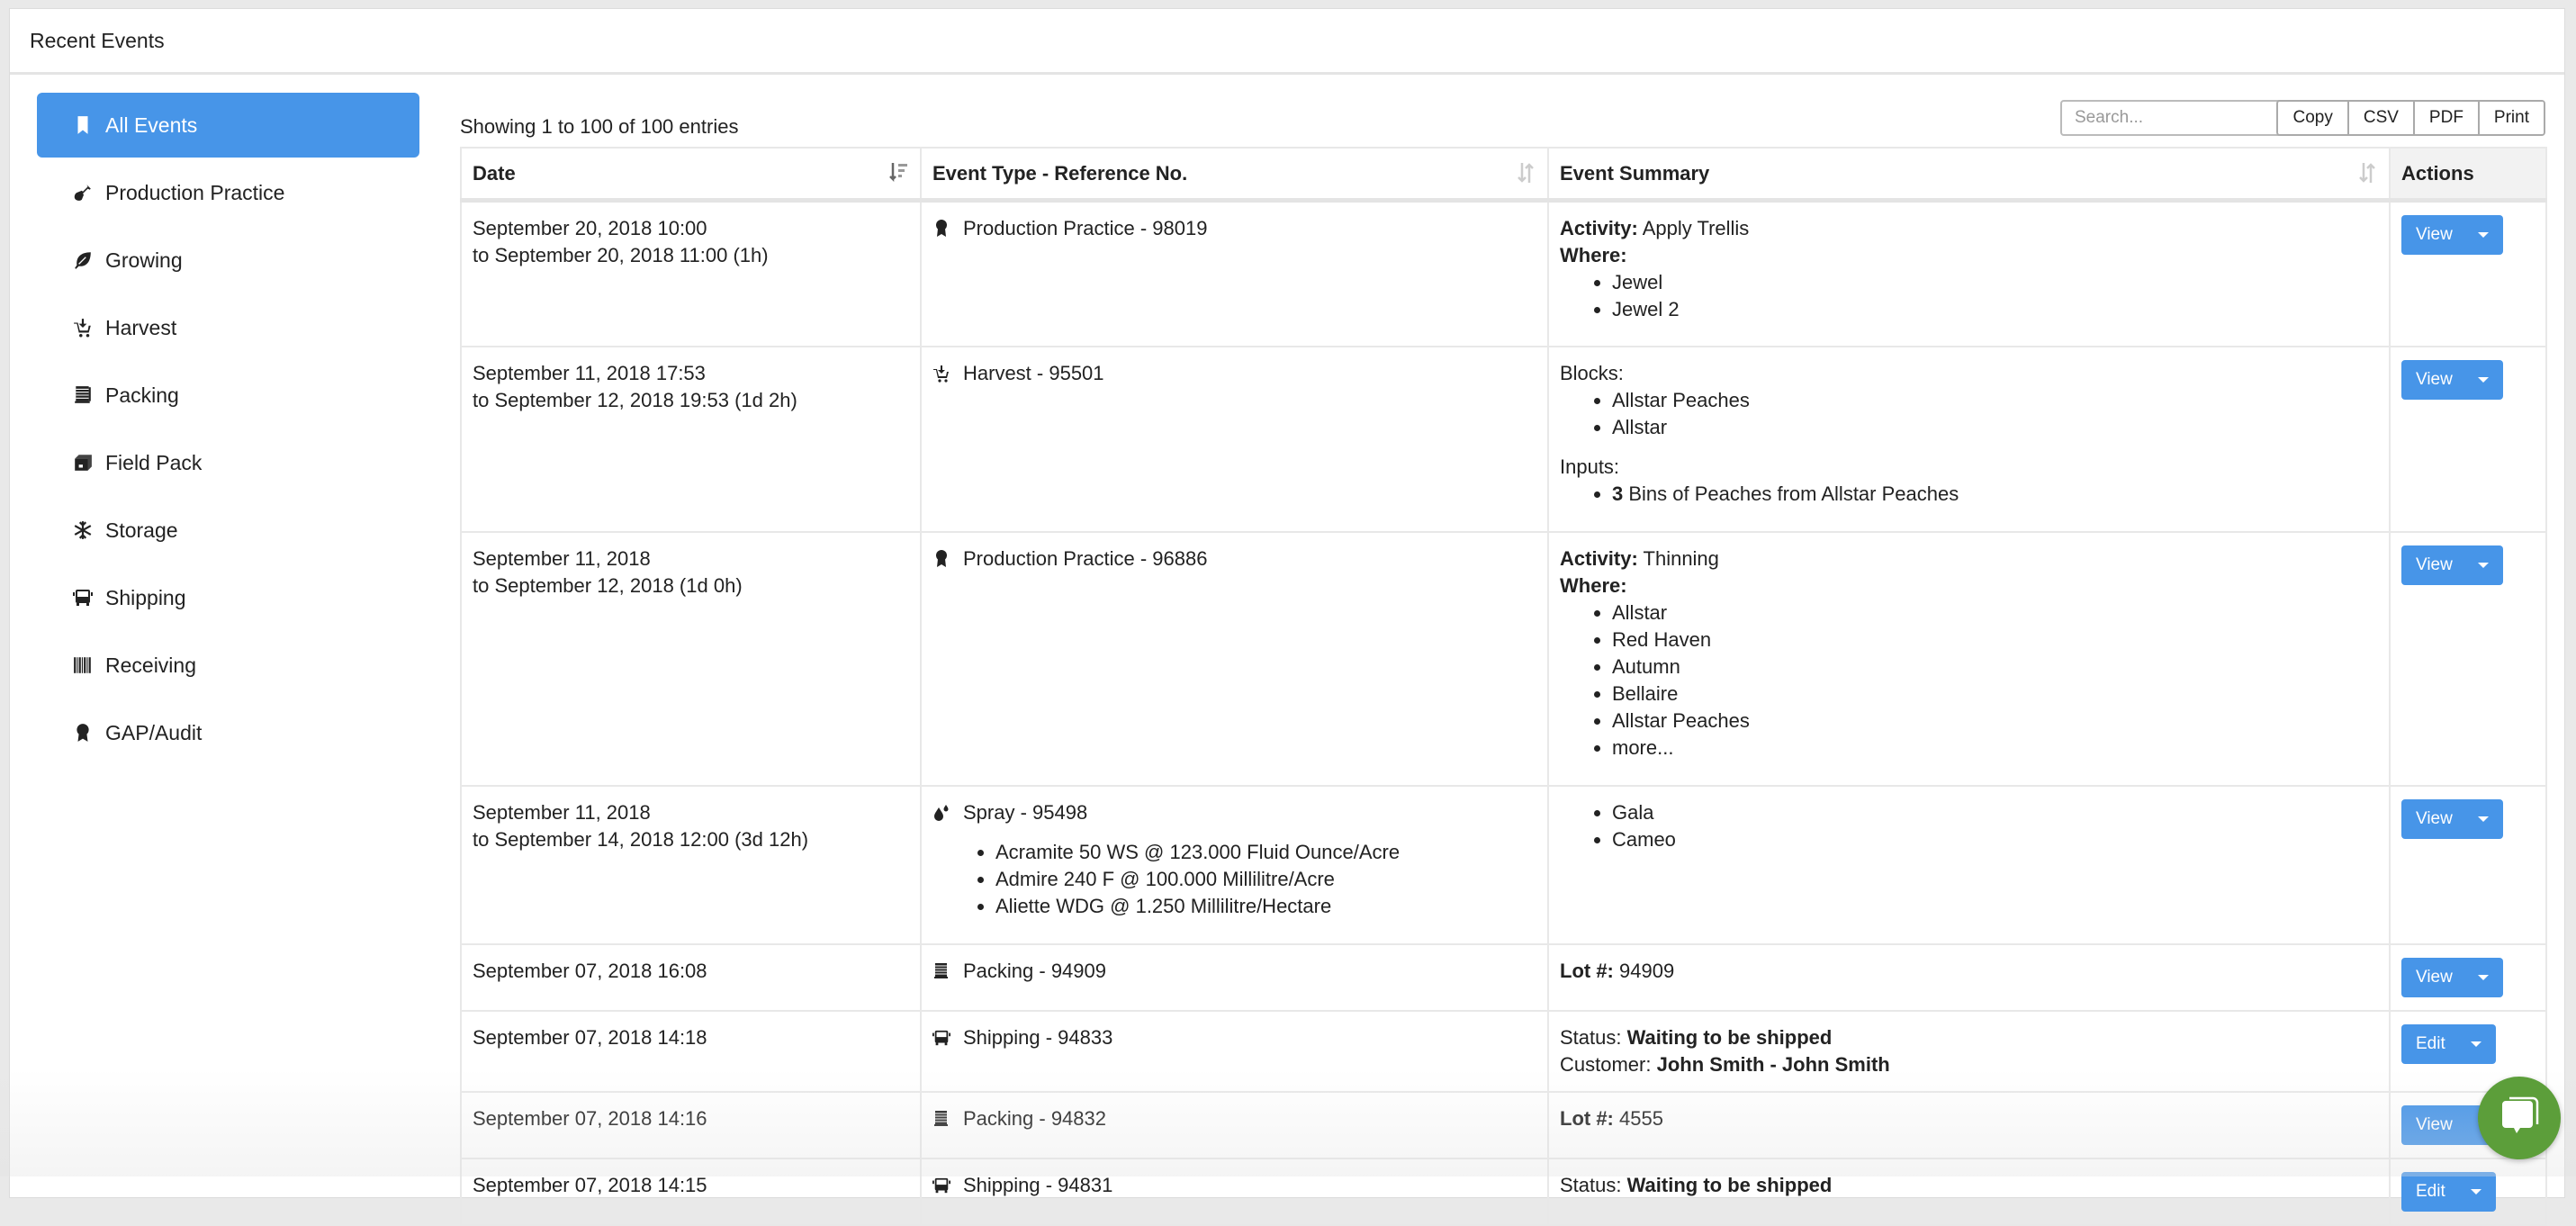  I want to click on sidebar-item-storage: Storage, so click(228, 531).